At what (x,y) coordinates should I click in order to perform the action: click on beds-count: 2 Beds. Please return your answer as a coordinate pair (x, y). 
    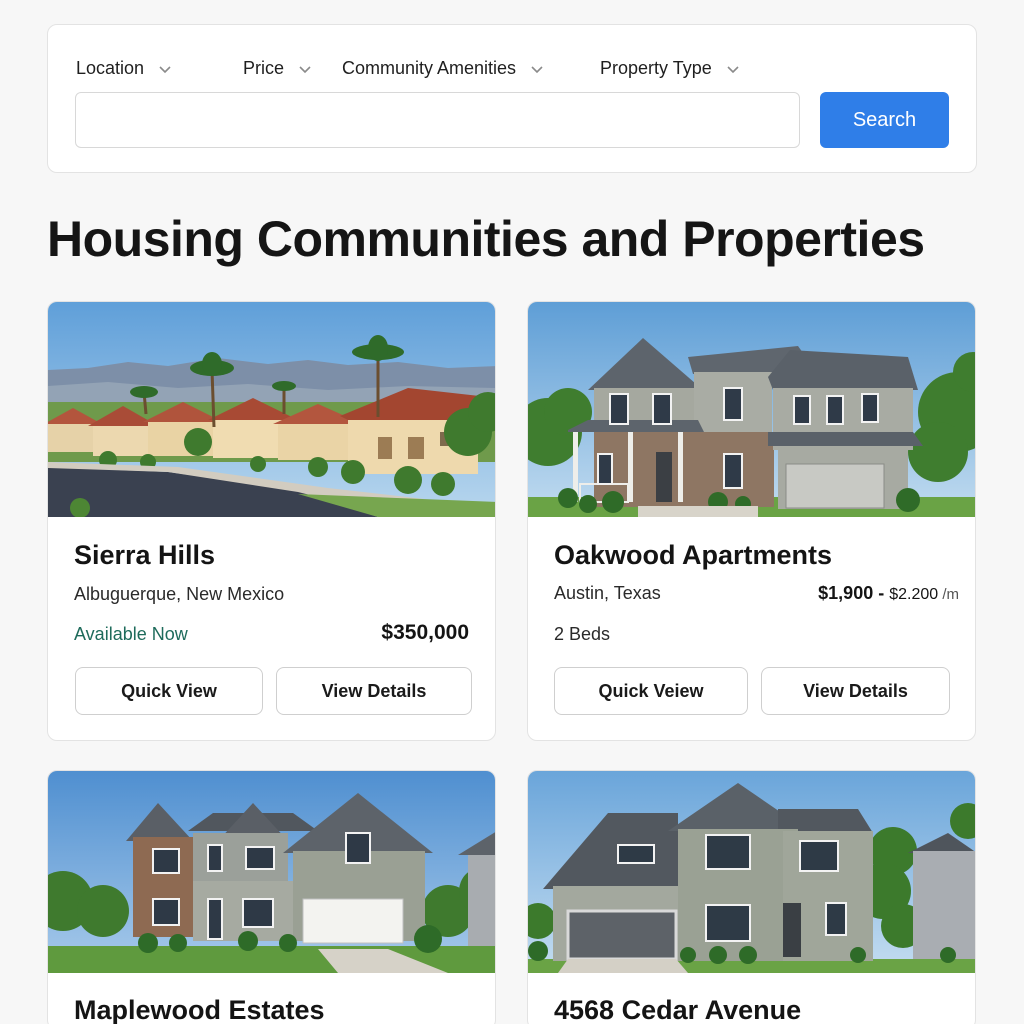
    Looking at the image, I should click on (582, 634).